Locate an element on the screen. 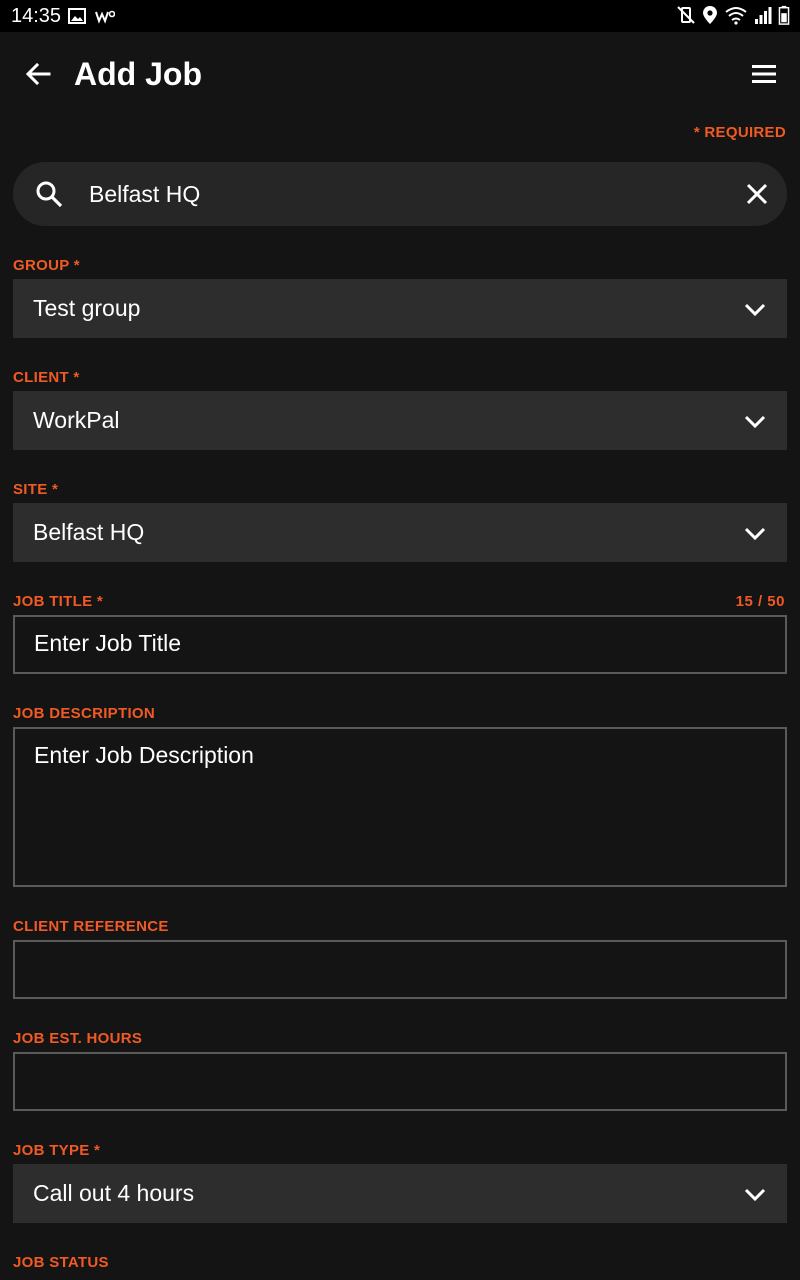 This screenshot has height=1280, width=800. job-title-field: Enter Job Title is located at coordinates (400, 644).